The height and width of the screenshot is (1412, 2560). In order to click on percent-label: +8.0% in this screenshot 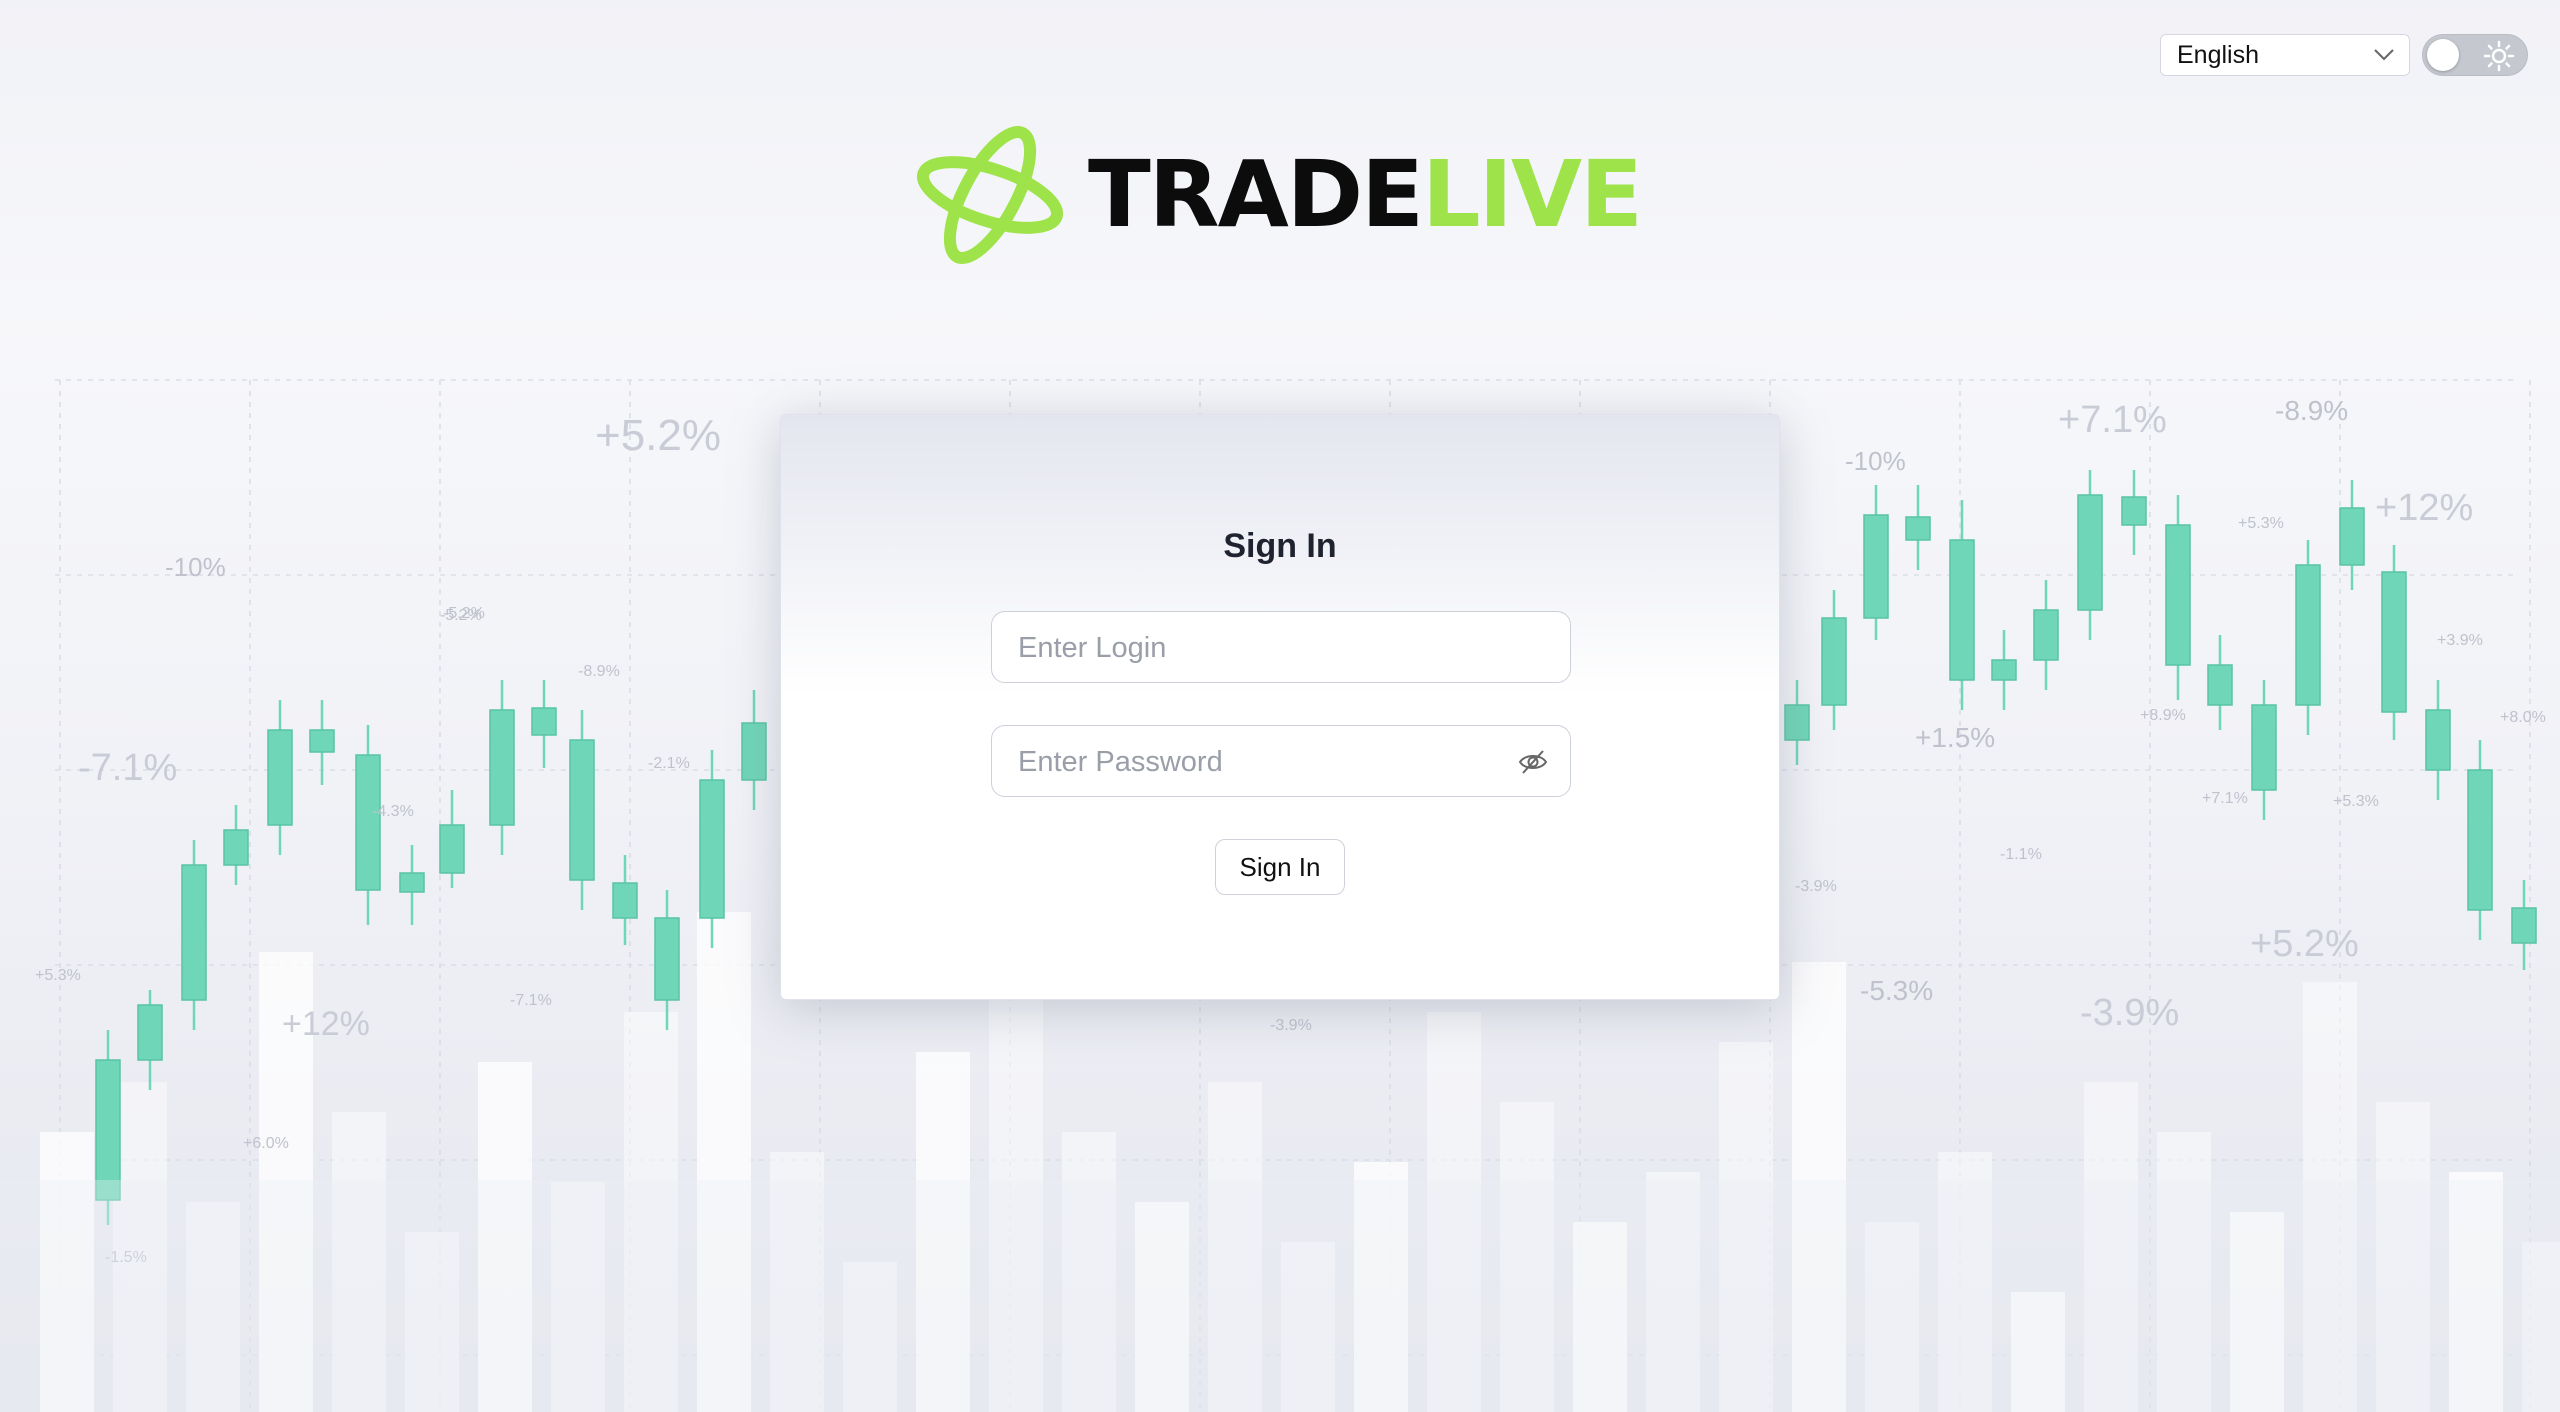, I will do `click(2523, 717)`.